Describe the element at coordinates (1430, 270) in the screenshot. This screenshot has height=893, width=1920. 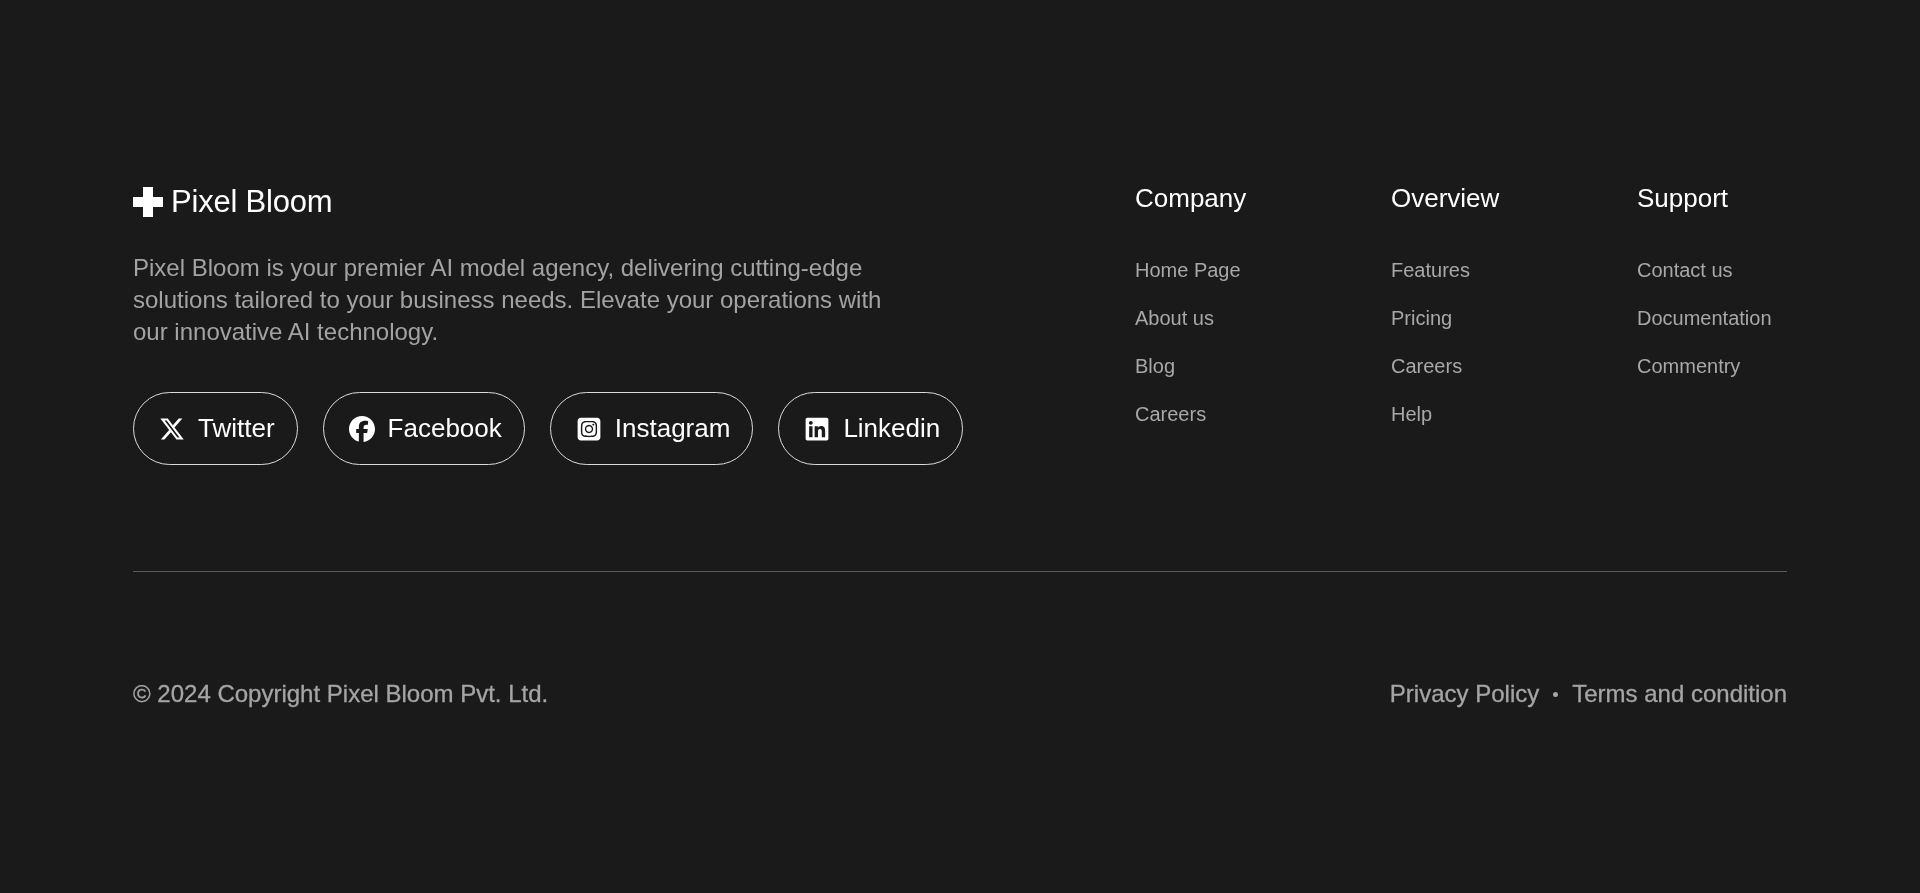
I see `footer-link: Features` at that location.